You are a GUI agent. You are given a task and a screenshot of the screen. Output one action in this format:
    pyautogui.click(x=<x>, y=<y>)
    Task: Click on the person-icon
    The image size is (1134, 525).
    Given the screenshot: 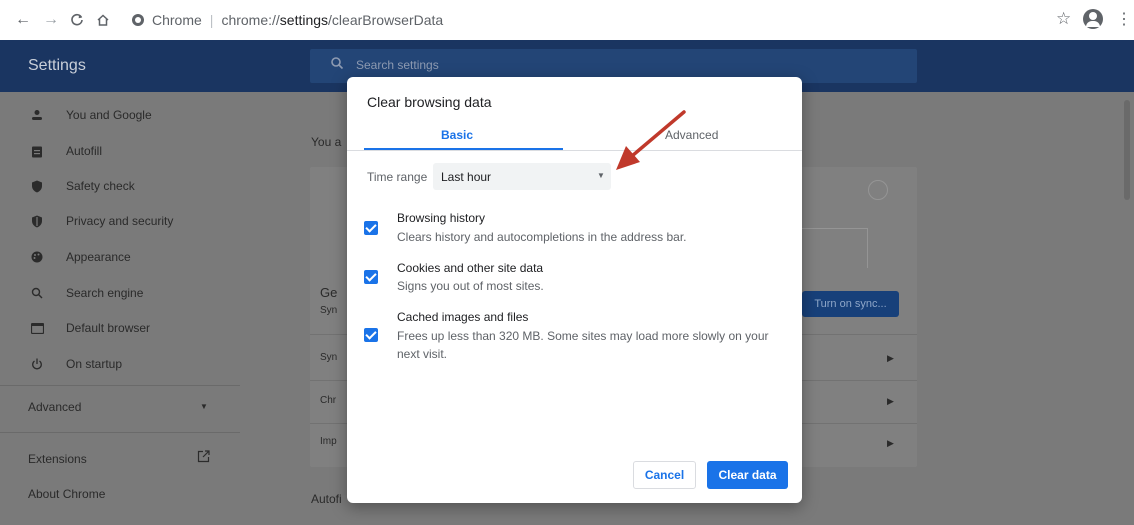 What is the action you would take?
    pyautogui.click(x=37, y=115)
    